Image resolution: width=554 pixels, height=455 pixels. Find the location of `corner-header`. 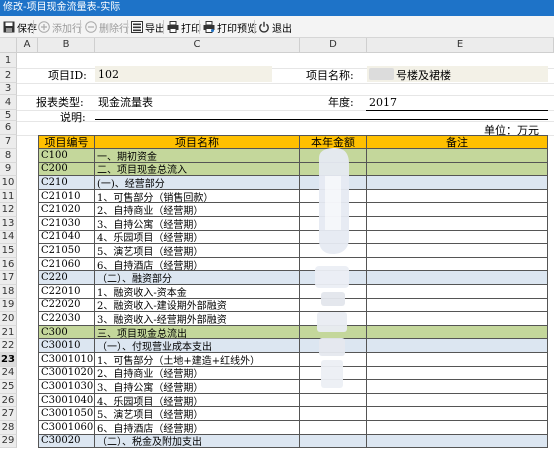

corner-header is located at coordinates (8, 45).